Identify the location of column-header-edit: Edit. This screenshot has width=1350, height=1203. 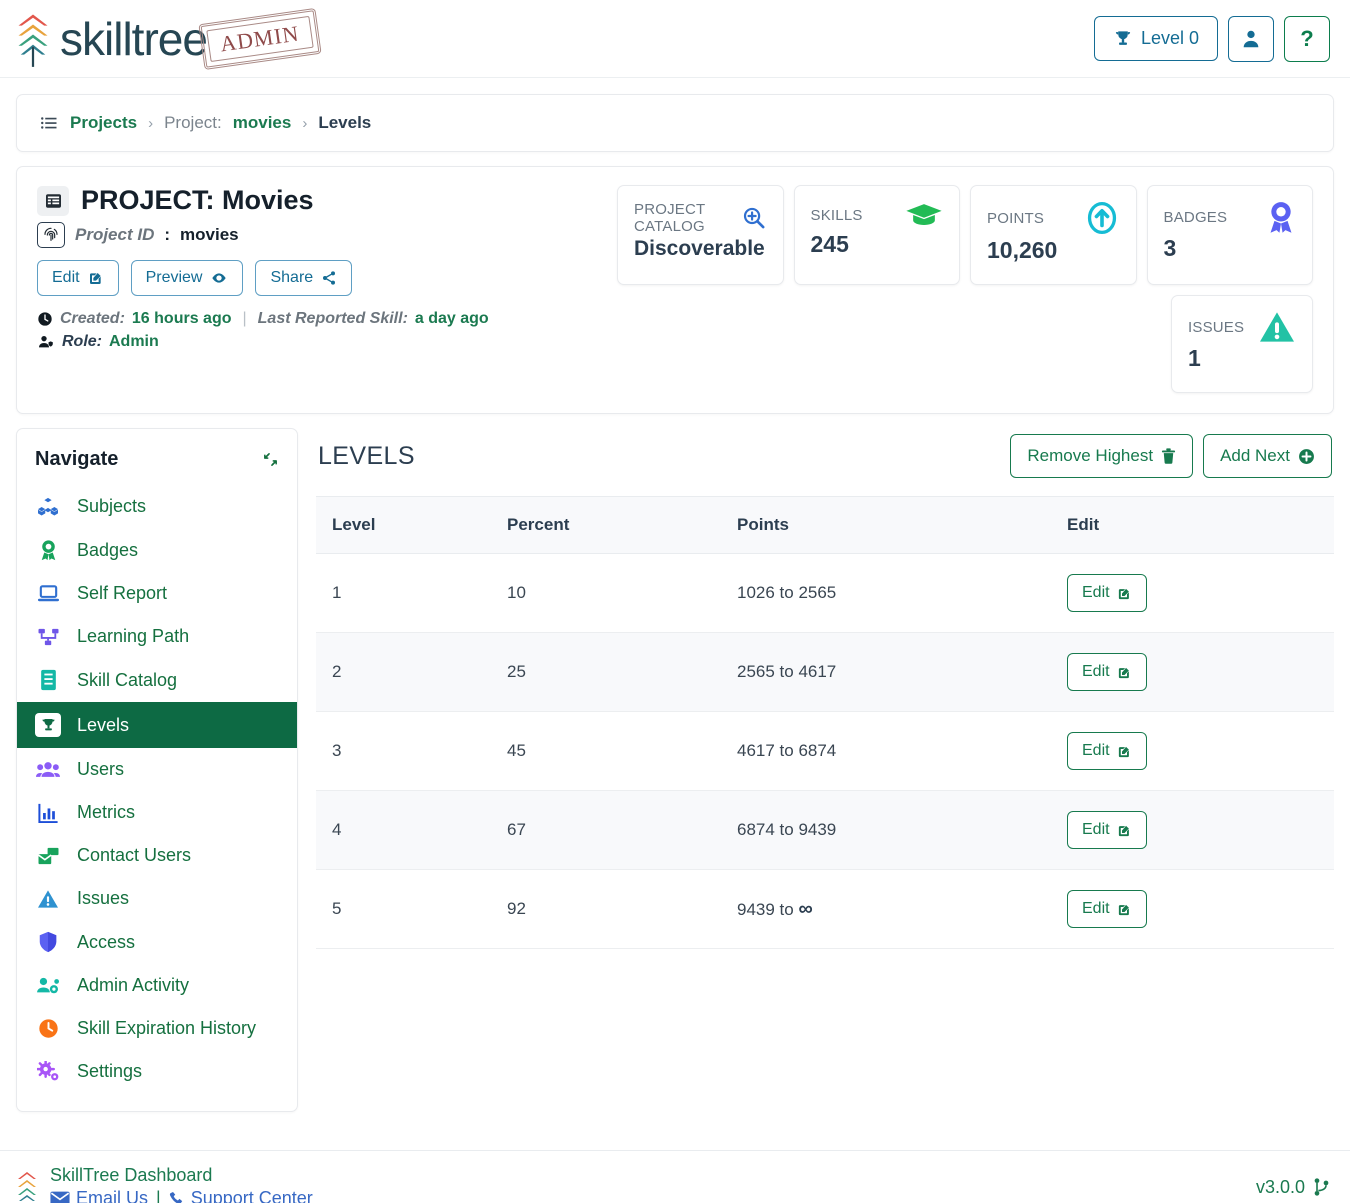
(1192, 525).